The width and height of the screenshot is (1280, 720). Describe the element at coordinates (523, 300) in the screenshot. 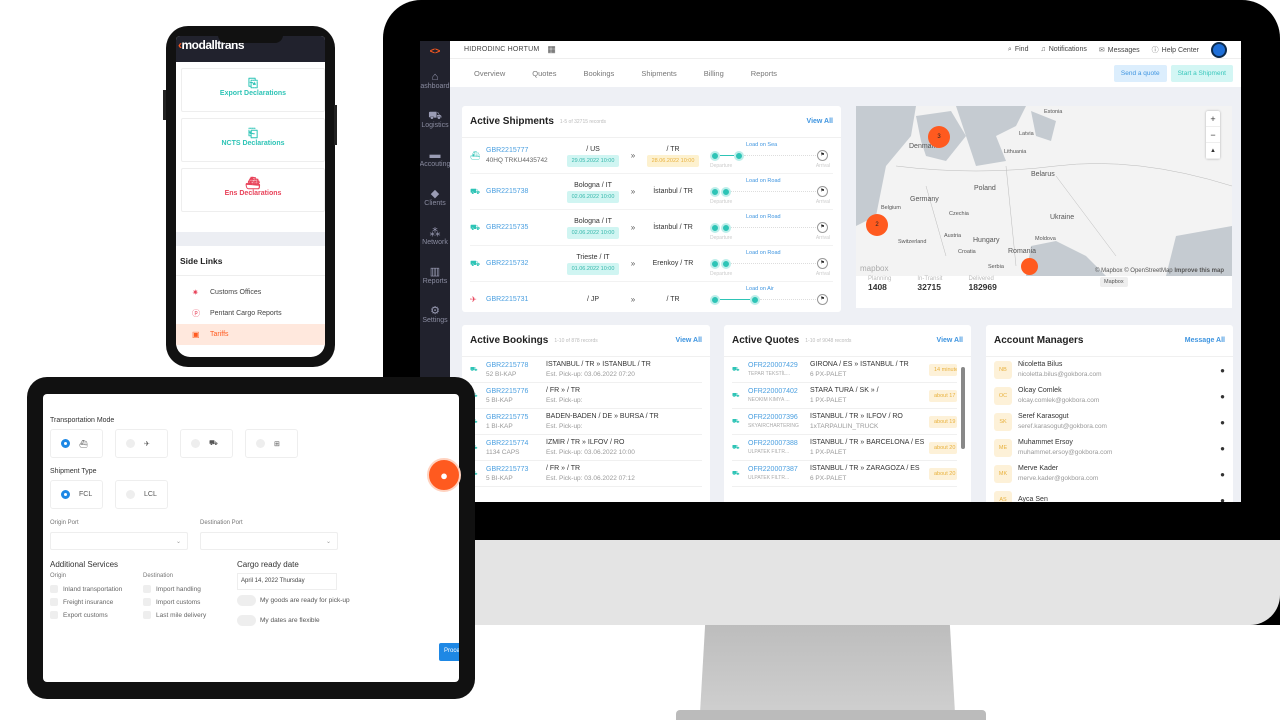

I see `shipment-link: GBR2215731` at that location.